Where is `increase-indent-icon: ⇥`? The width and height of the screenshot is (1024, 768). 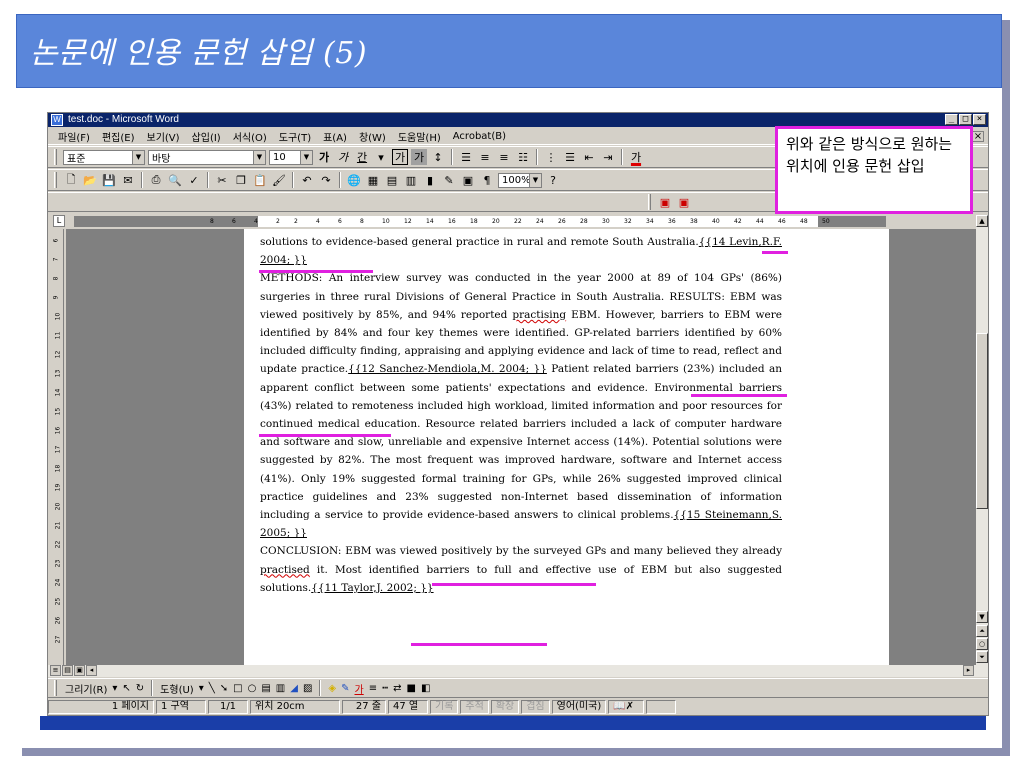 increase-indent-icon: ⇥ is located at coordinates (608, 157).